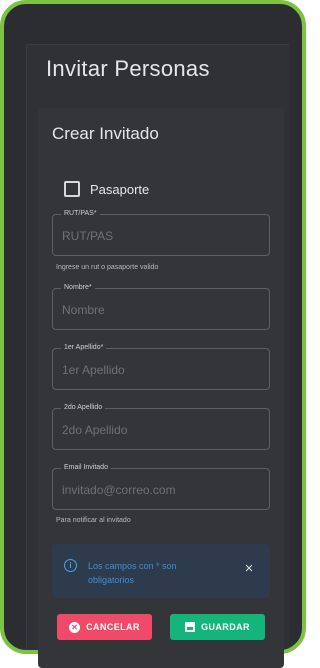 This screenshot has height=668, width=320. What do you see at coordinates (78, 288) in the screenshot?
I see `nombre-label: Nombre*` at bounding box center [78, 288].